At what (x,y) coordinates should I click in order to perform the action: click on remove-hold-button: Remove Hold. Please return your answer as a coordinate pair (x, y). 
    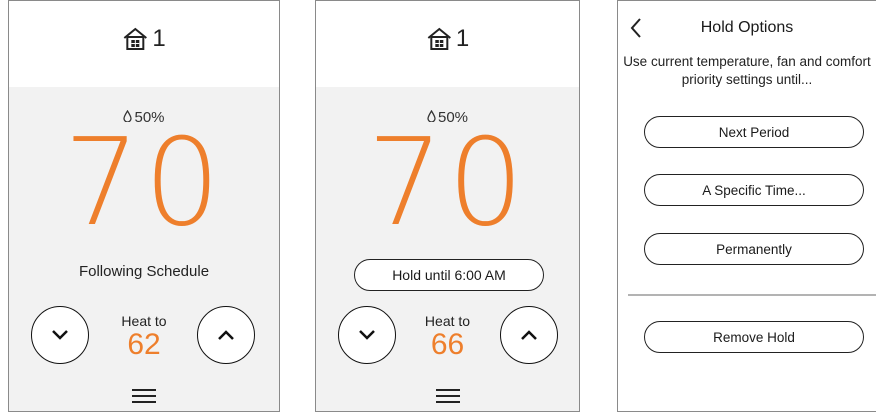
    Looking at the image, I should click on (754, 337).